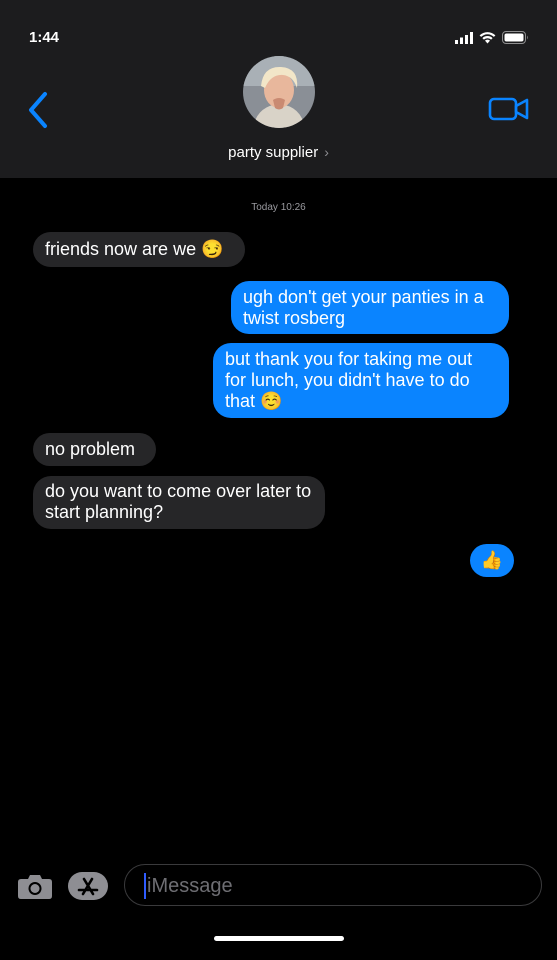 The image size is (557, 960). What do you see at coordinates (145, 886) in the screenshot?
I see `text-caret` at bounding box center [145, 886].